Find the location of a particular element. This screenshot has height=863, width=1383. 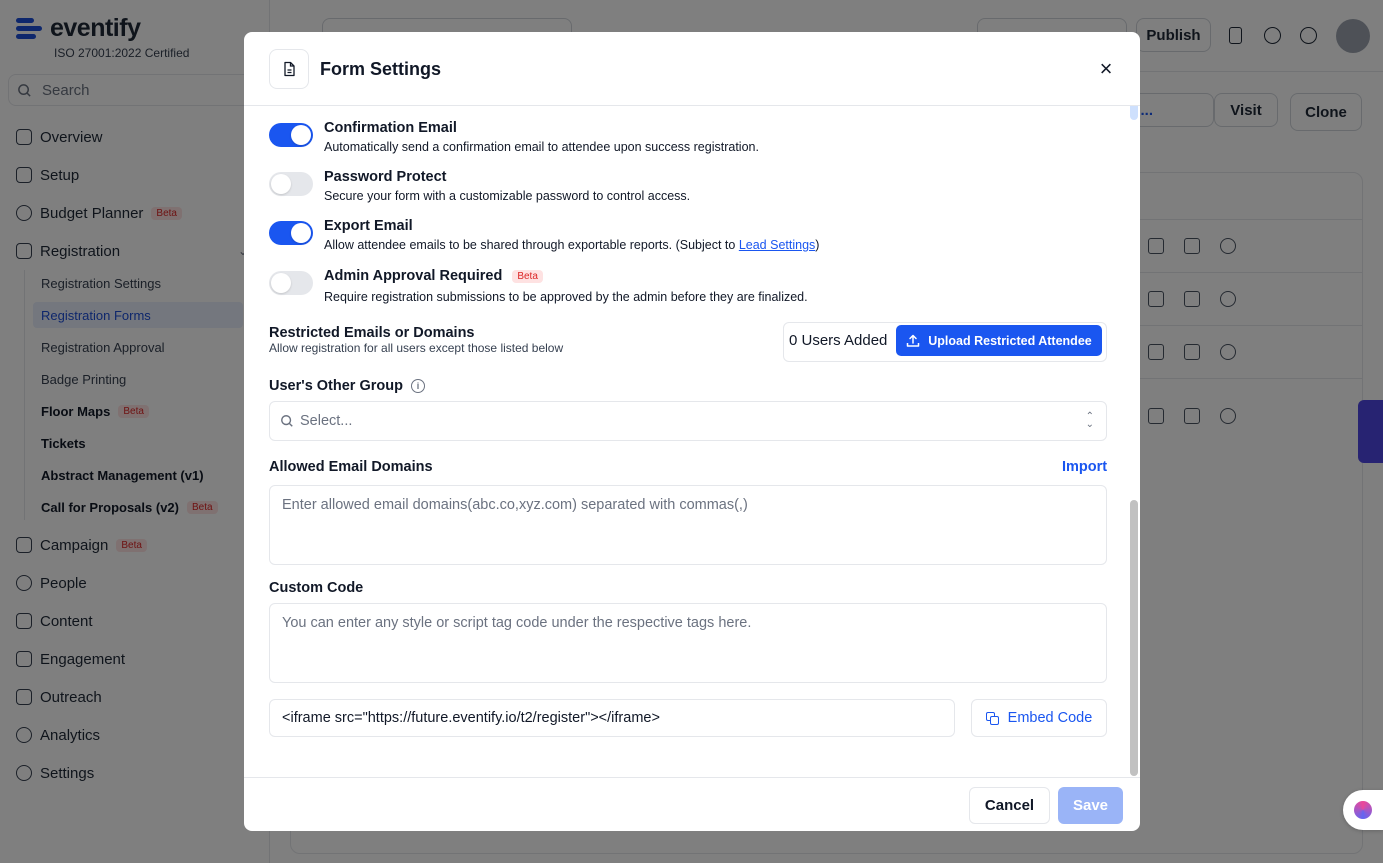

modal-footer: Cancel Save is located at coordinates (692, 804).